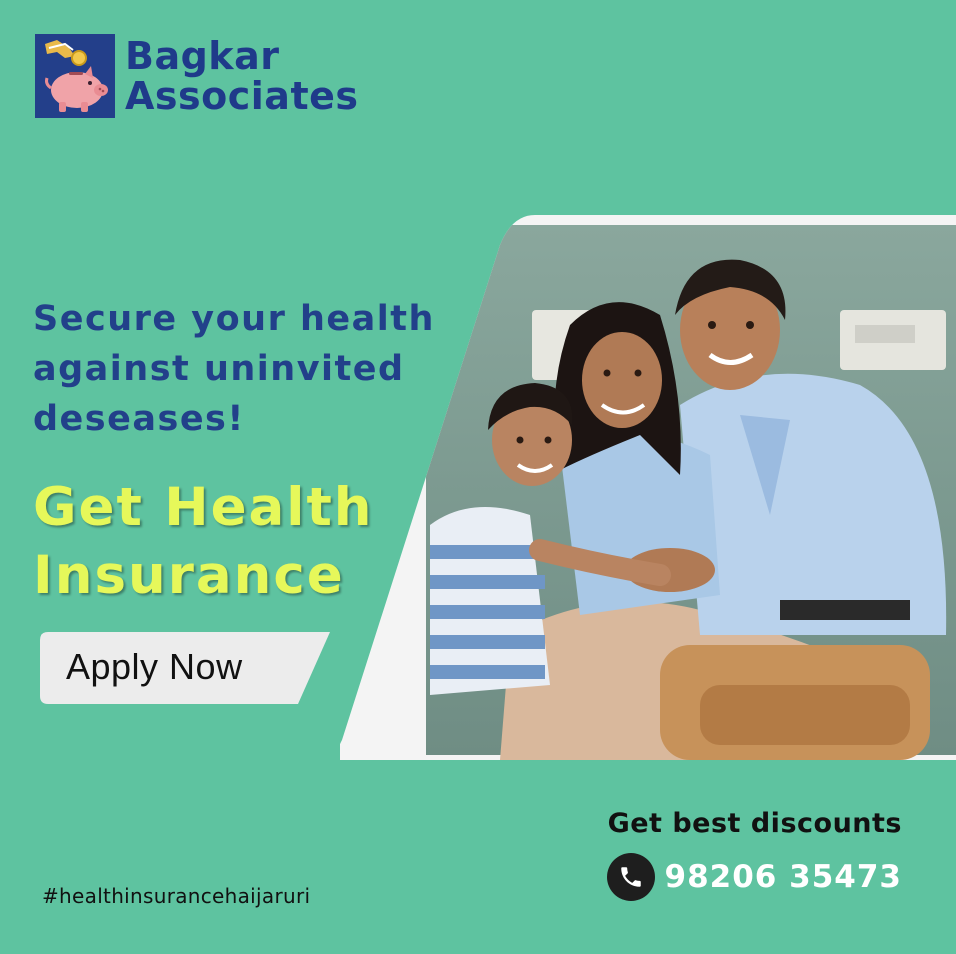 The width and height of the screenshot is (956, 954). Describe the element at coordinates (176, 896) in the screenshot. I see `hashtag: #healthinsurancehaijaruri` at that location.